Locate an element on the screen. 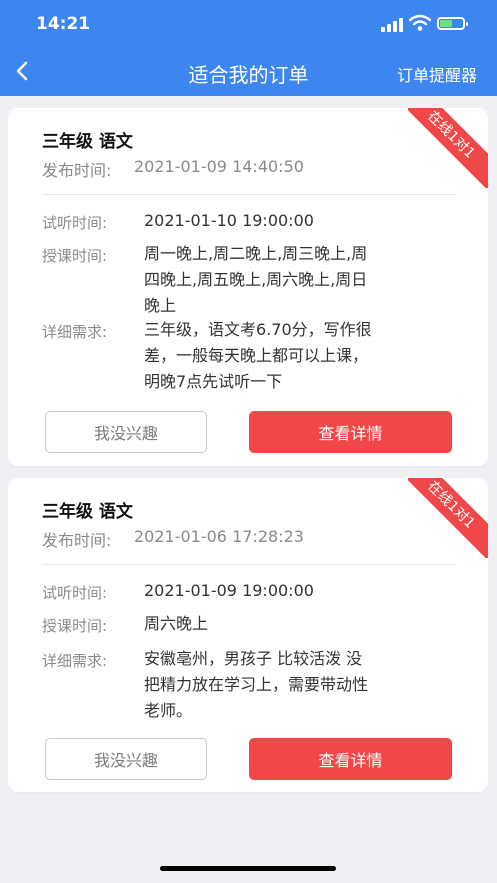 The height and width of the screenshot is (883, 497). lesson-line: 周六晚上 is located at coordinates (176, 623).